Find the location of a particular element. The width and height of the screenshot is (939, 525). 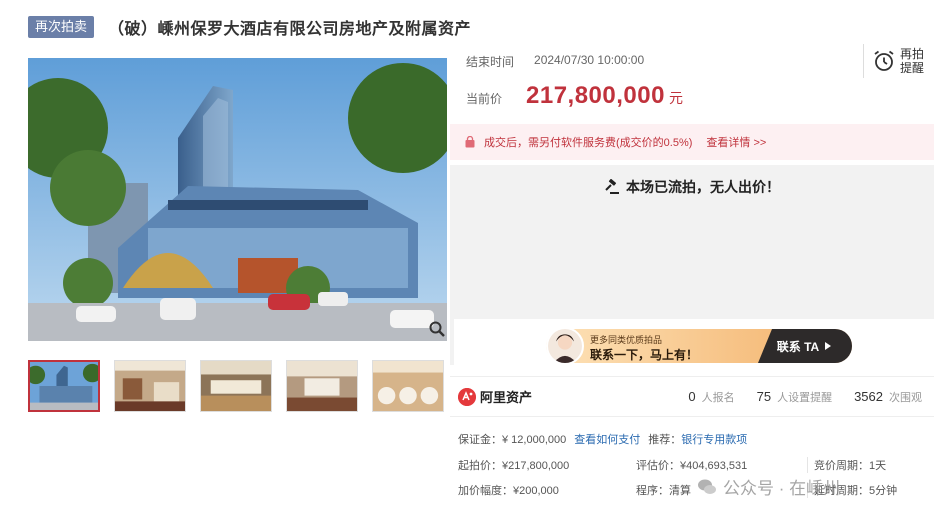

stats-row: 阿里资产 0 人报名 75 人设置提醒 3562 次围观 is located at coordinates (692, 396).